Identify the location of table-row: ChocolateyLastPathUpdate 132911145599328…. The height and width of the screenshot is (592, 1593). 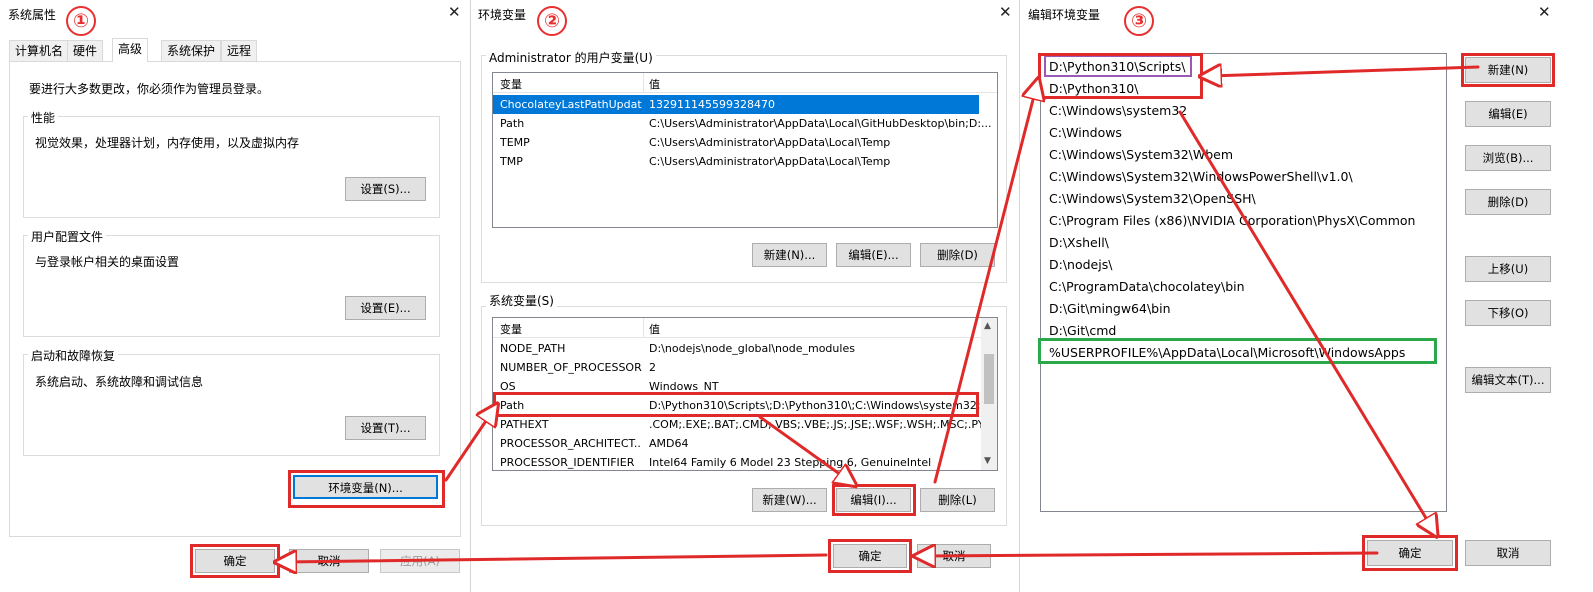
(736, 104).